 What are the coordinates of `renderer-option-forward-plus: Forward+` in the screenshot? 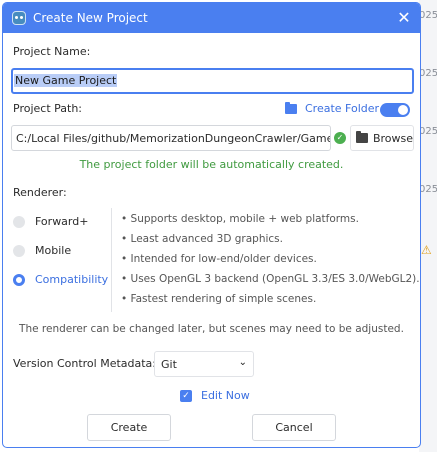 It's located at (50, 221).